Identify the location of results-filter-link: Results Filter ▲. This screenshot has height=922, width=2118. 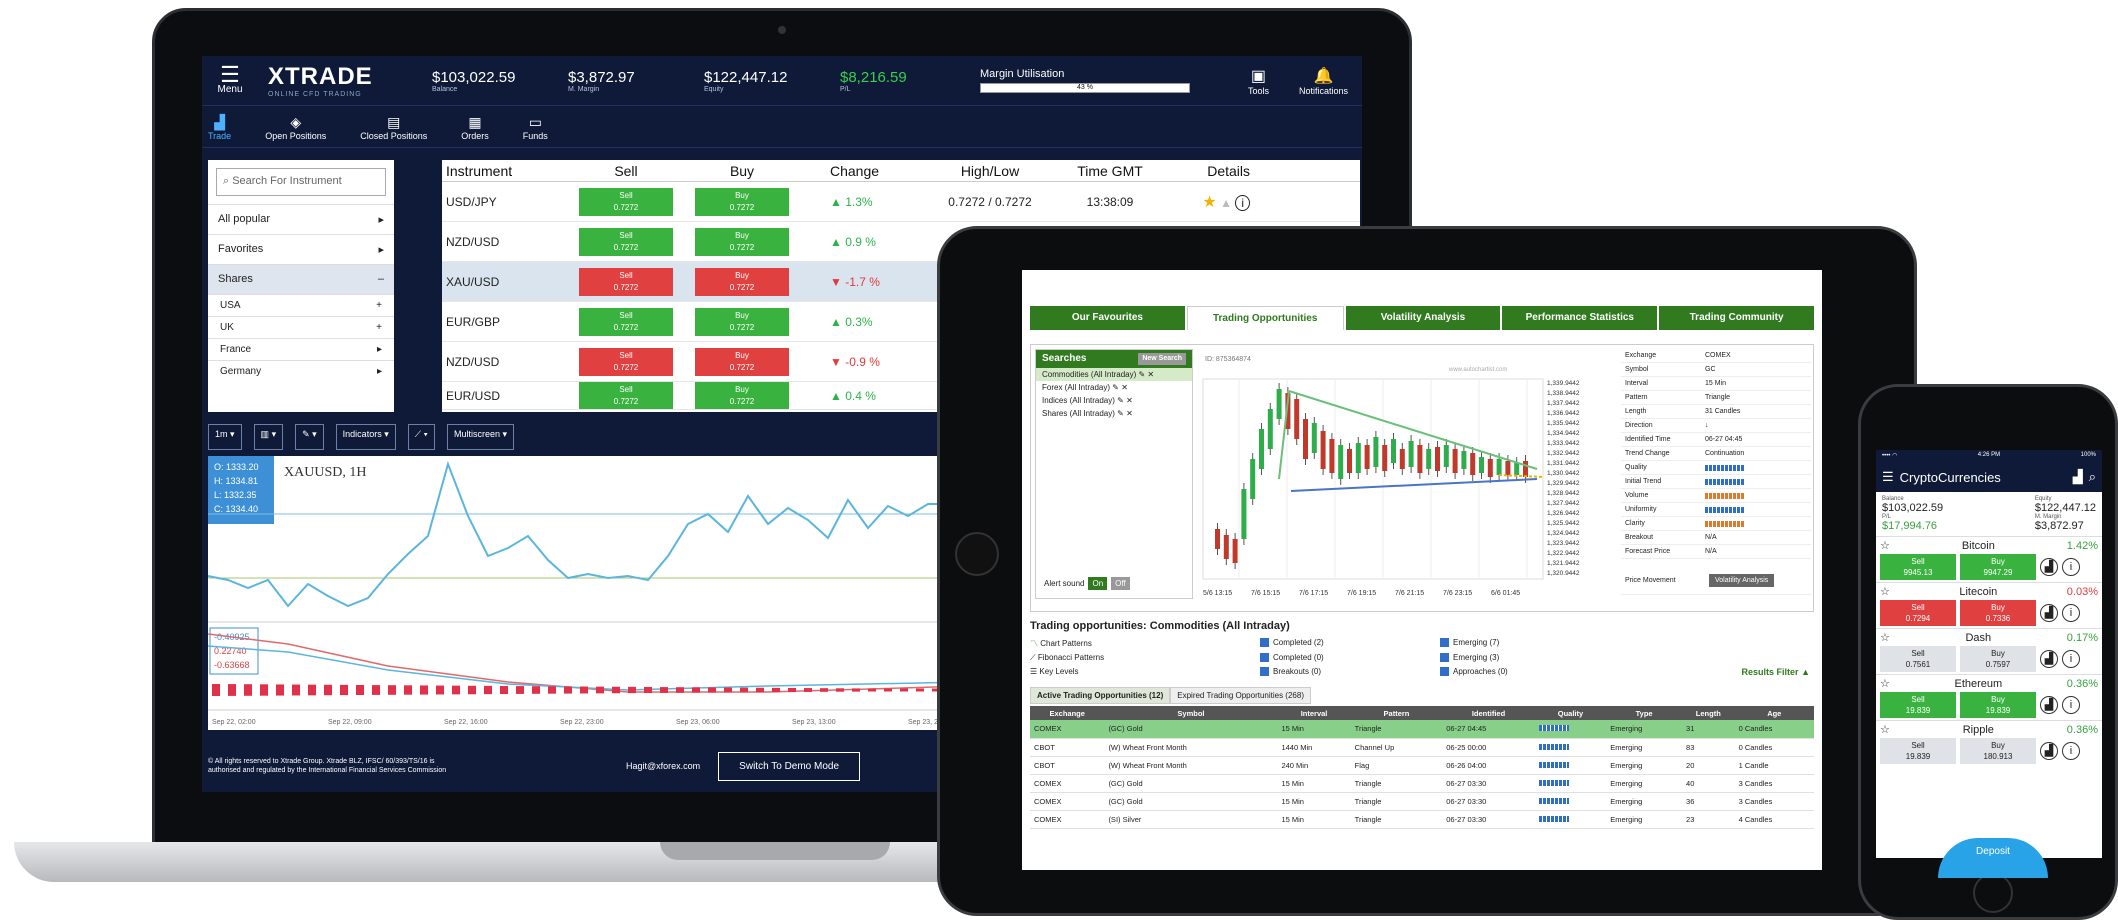
(1725, 672).